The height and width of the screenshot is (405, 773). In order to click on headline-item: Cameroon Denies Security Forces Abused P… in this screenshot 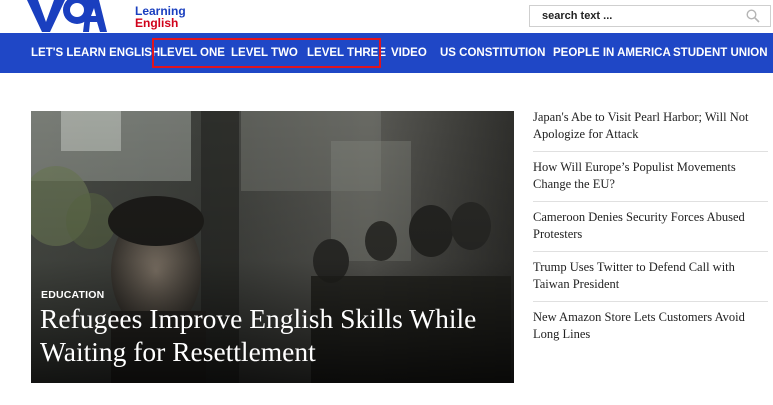, I will do `click(650, 225)`.